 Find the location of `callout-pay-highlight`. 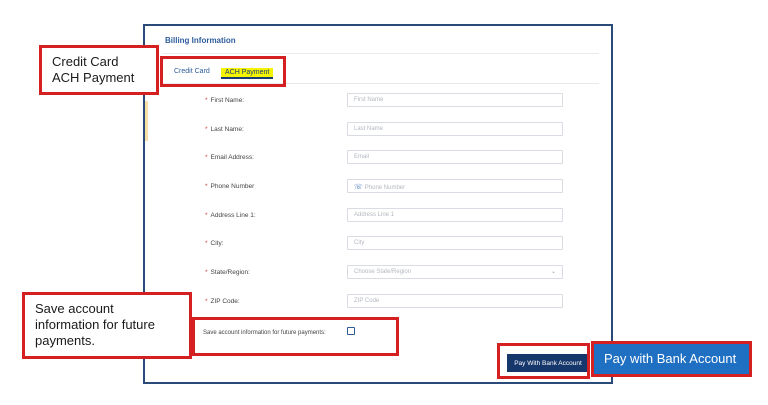

callout-pay-highlight is located at coordinates (543, 361).